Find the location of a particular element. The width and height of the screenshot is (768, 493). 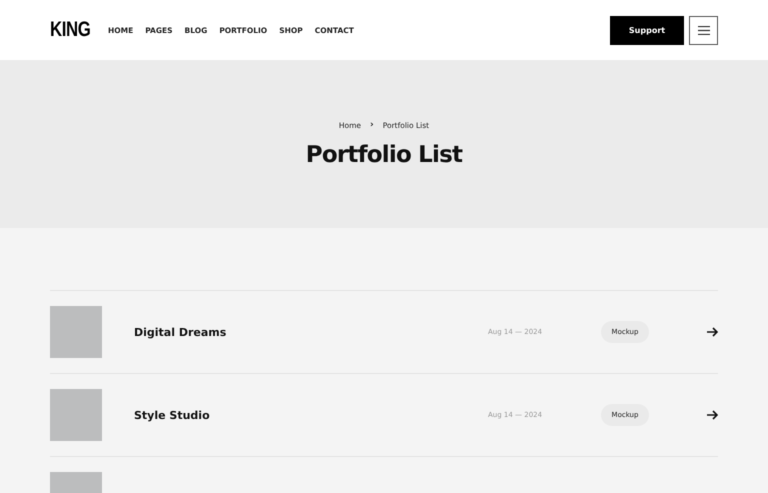

project-title: Digital Dreams is located at coordinates (311, 332).